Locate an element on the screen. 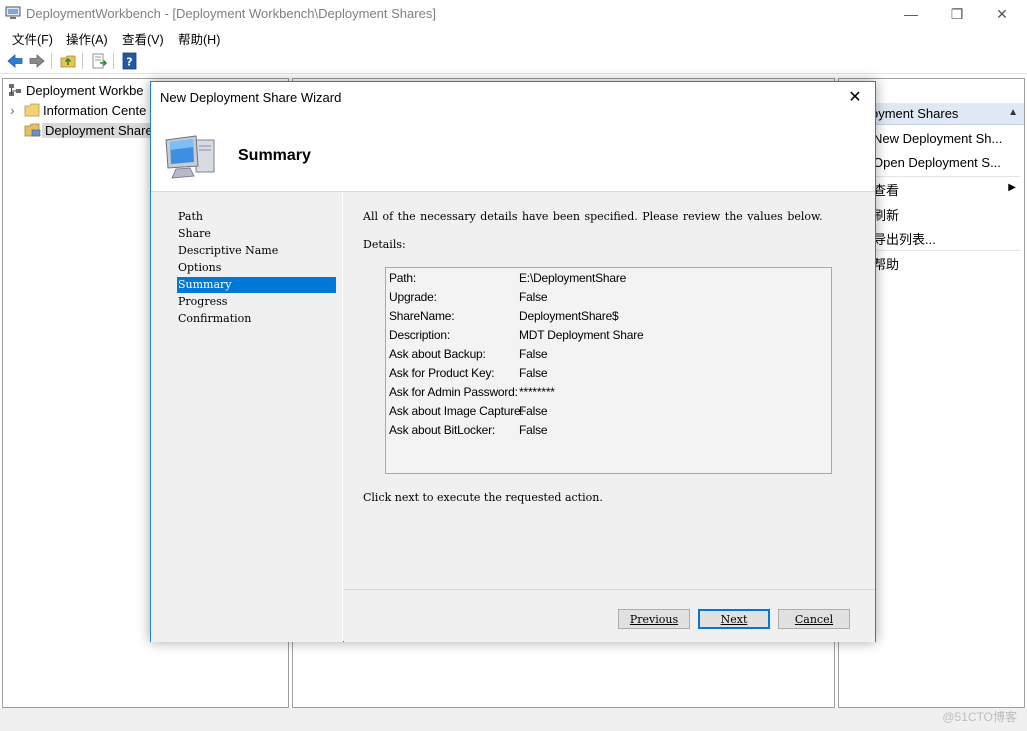 The width and height of the screenshot is (1027, 731). detail-row: Ask about Image Capture: False is located at coordinates (468, 411).